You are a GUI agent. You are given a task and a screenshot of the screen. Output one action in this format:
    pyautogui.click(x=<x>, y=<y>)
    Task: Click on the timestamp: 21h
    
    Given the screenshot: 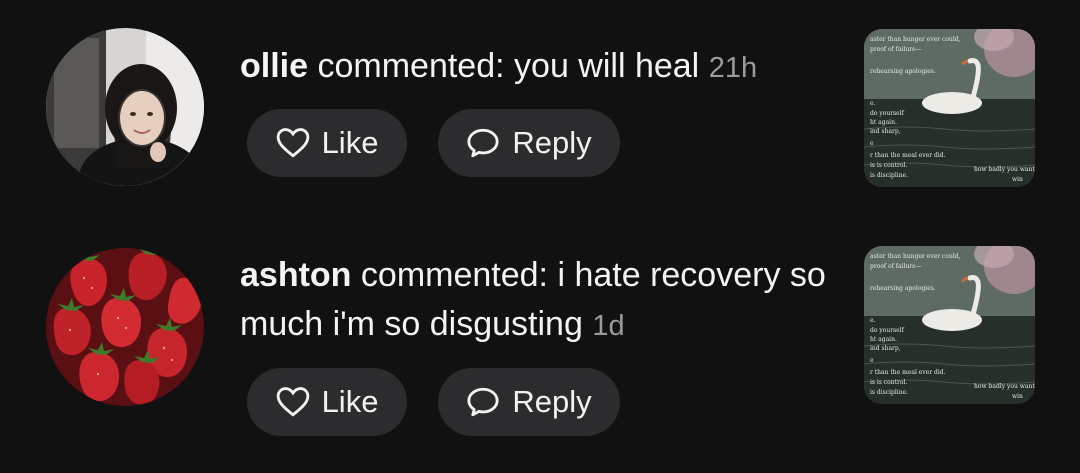 What is the action you would take?
    pyautogui.click(x=733, y=68)
    